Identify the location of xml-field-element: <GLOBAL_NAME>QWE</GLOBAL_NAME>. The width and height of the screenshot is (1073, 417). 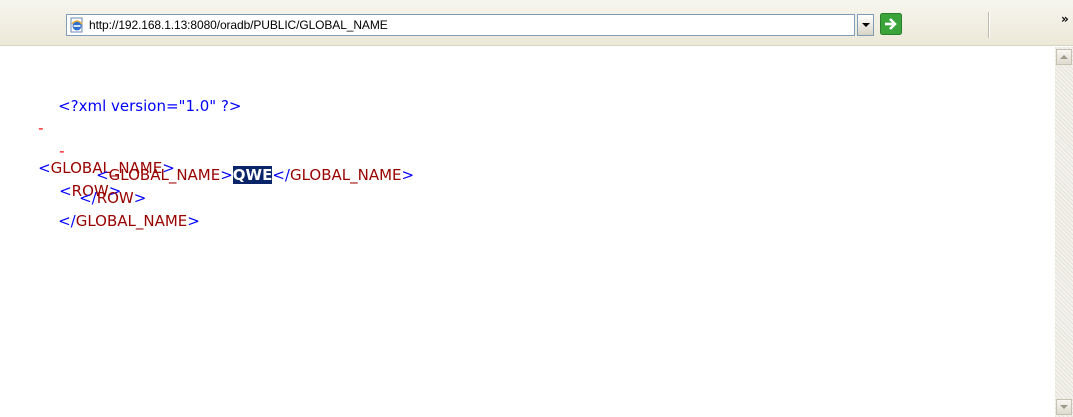
(255, 175).